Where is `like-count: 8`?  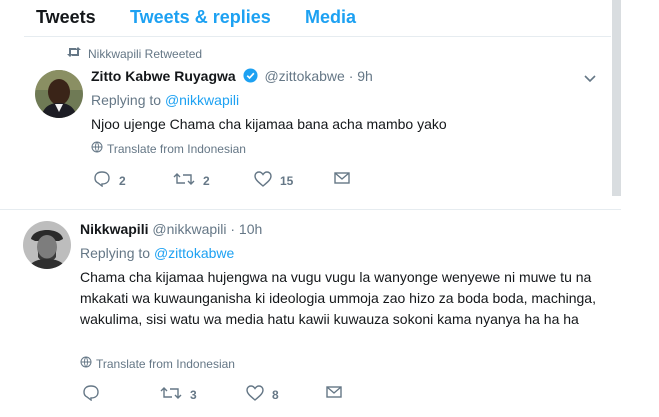
like-count: 8 is located at coordinates (275, 394).